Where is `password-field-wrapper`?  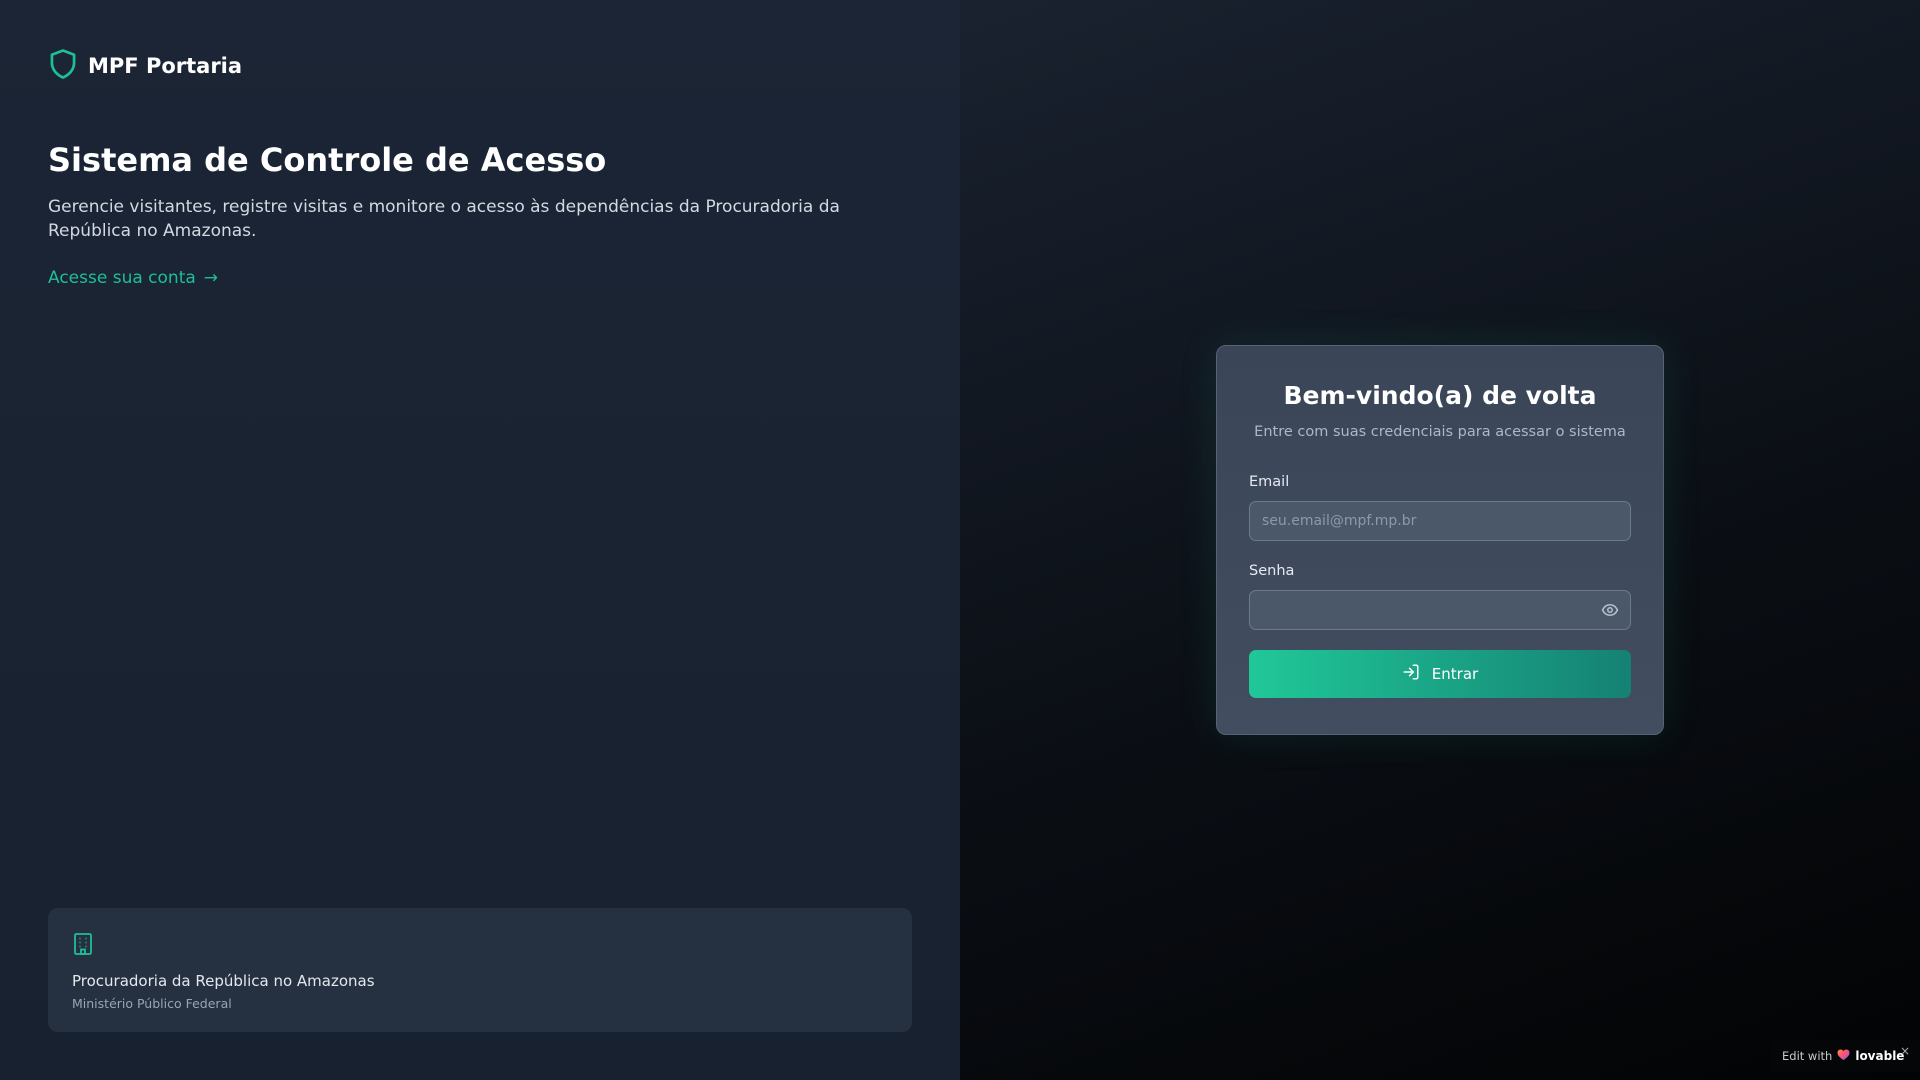 password-field-wrapper is located at coordinates (1440, 610).